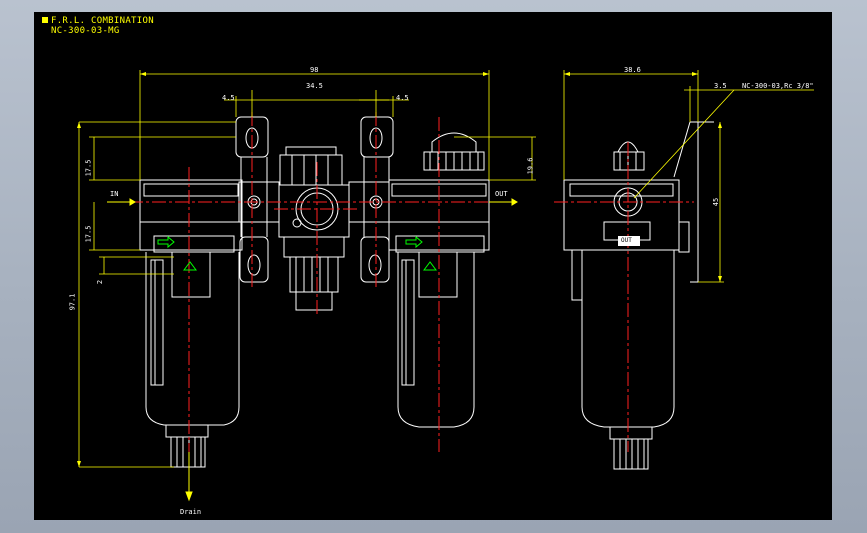  What do you see at coordinates (638, 295) in the screenshot?
I see `side-view` at bounding box center [638, 295].